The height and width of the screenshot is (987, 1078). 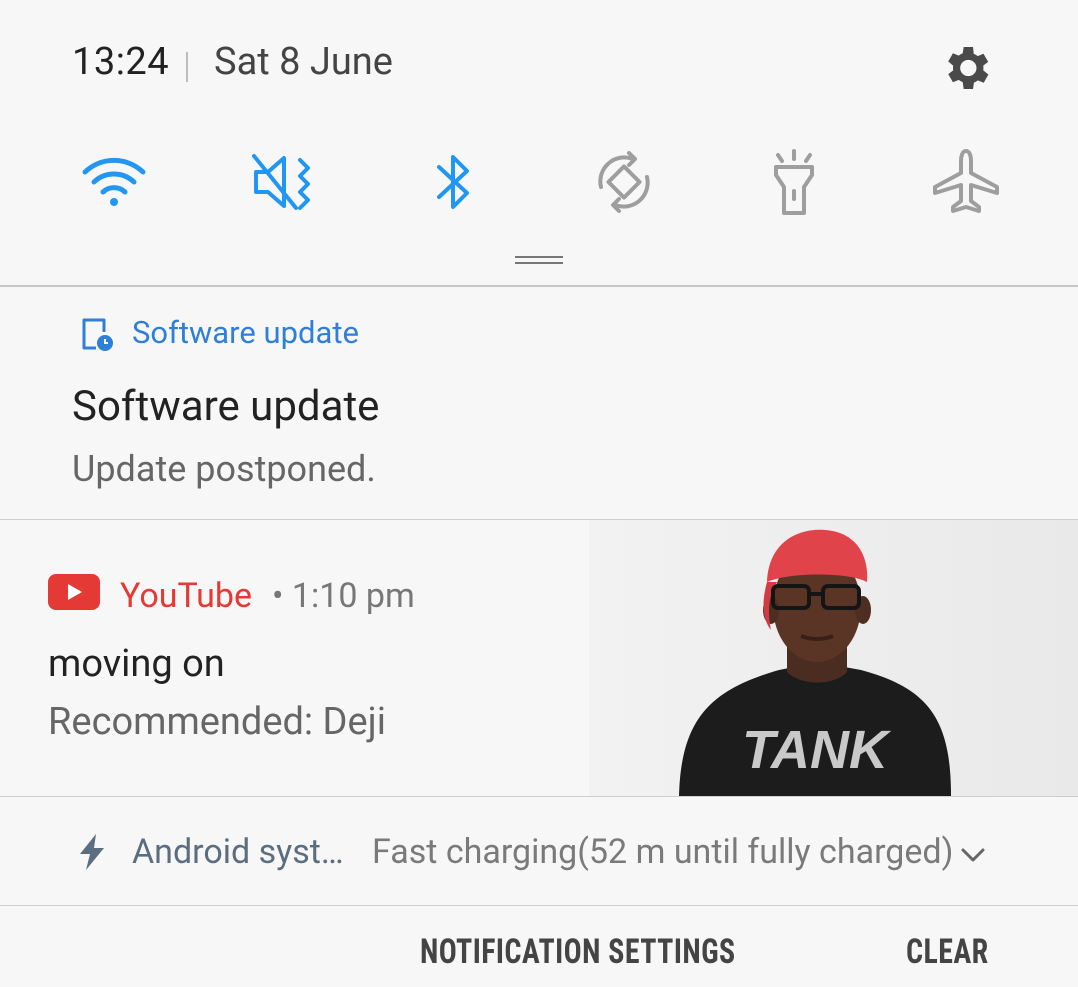 I want to click on flashlight-toggle, so click(x=794, y=182).